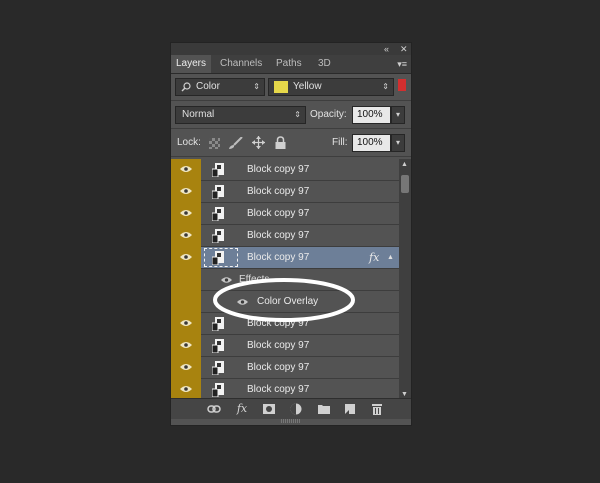 Image resolution: width=600 pixels, height=483 pixels. I want to click on filter-color-select: Yellow ⇕, so click(331, 87).